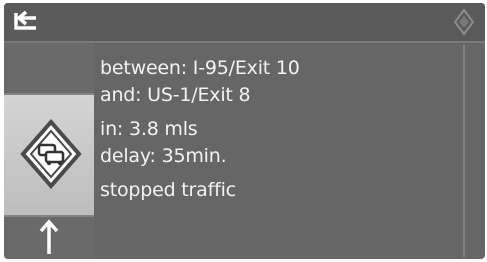 The image size is (487, 262). I want to click on distance-text: in: 3.8 mls, so click(149, 129).